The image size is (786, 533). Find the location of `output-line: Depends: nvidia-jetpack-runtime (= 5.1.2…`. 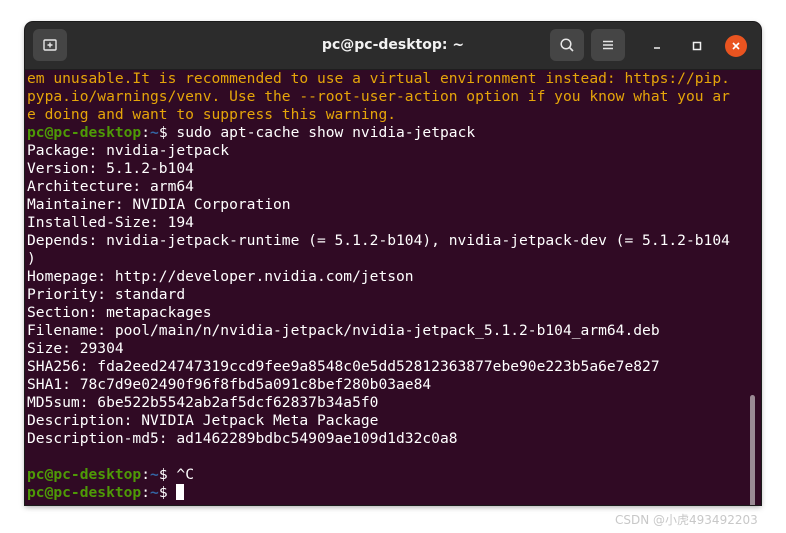

output-line: Depends: nvidia-jetpack-runtime (= 5.1.2… is located at coordinates (378, 240).